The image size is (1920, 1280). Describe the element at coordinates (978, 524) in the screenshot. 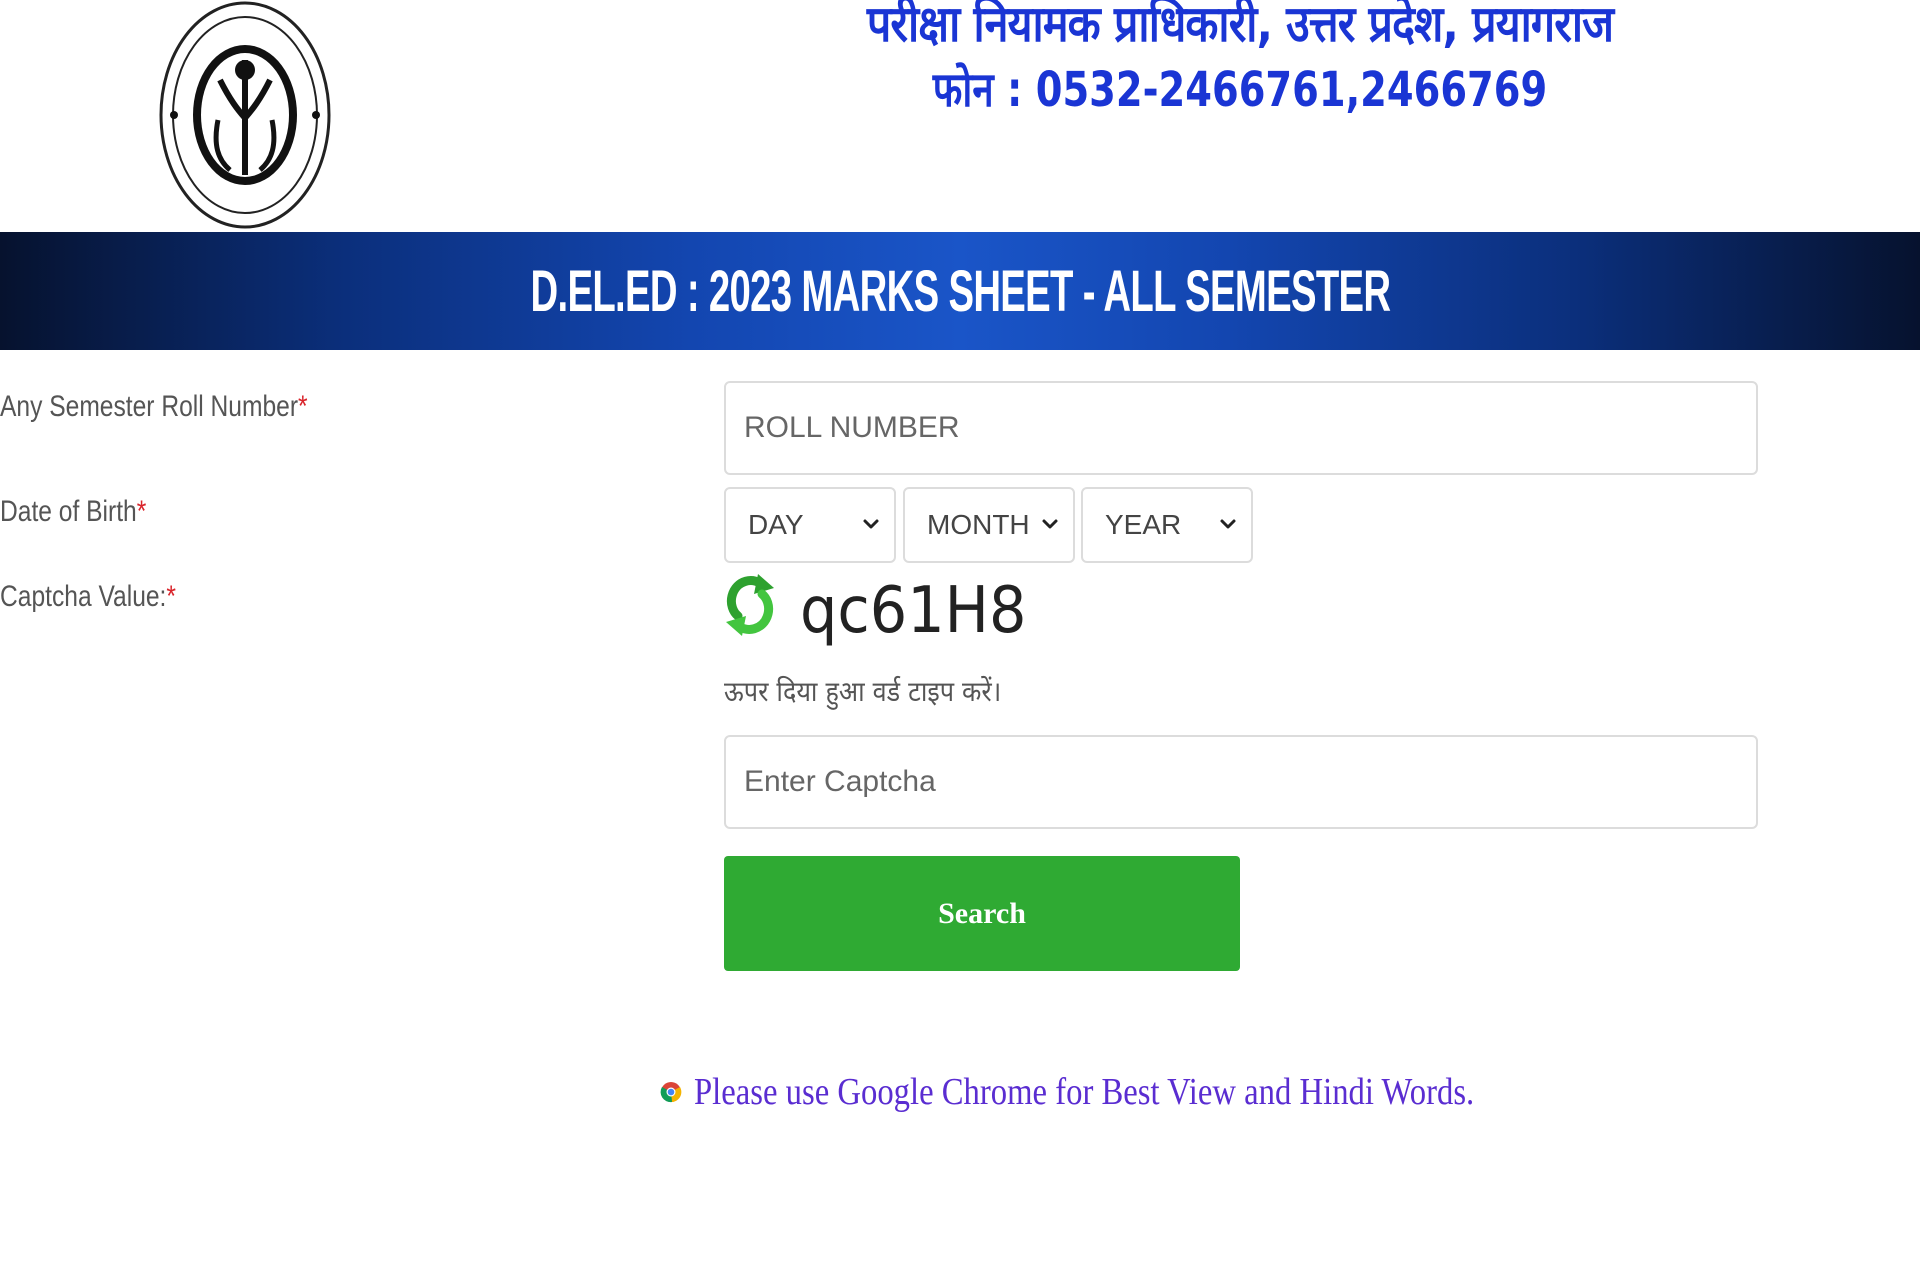

I see `dob-month-value: MONTH` at that location.